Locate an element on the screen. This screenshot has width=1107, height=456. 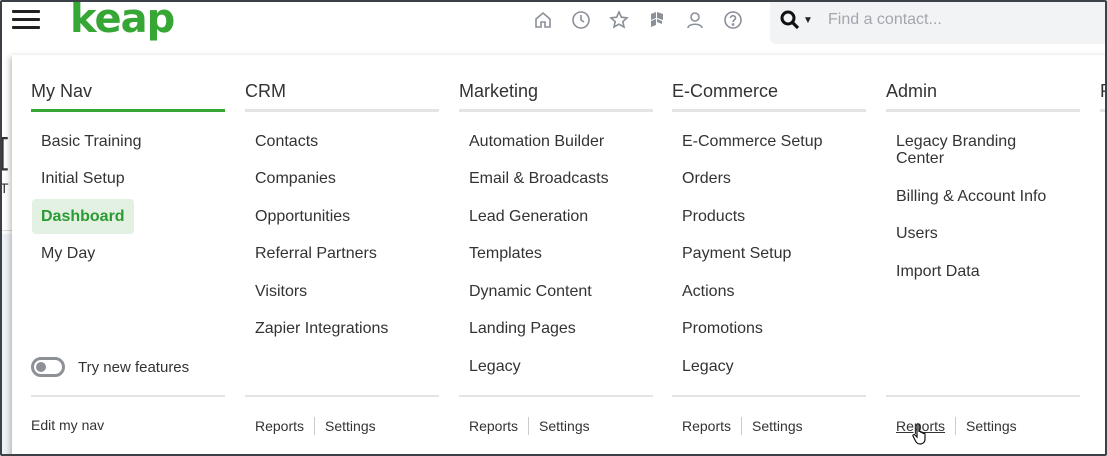
nav-item-products: Products is located at coordinates (713, 216).